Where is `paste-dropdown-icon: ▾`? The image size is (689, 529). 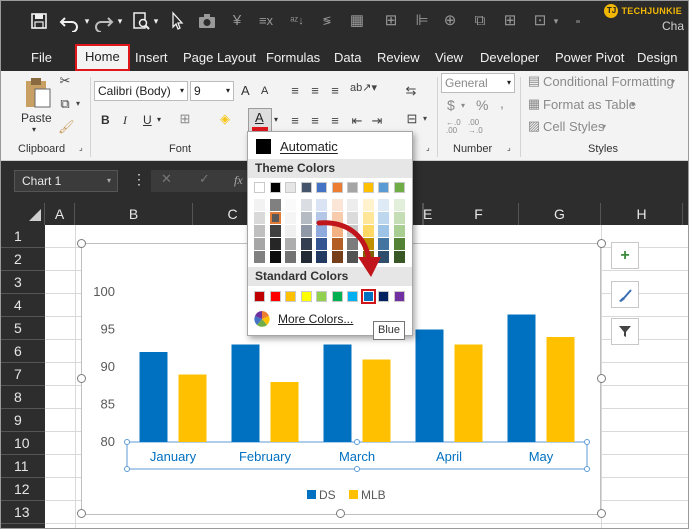 paste-dropdown-icon: ▾ is located at coordinates (34, 129).